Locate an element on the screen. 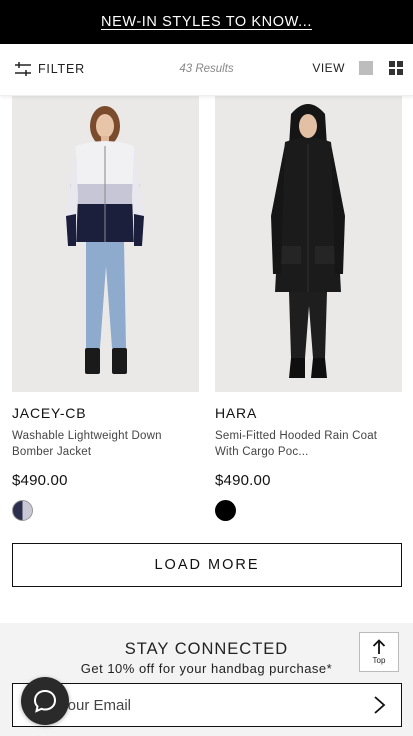  load-more-label: LOAD MORE is located at coordinates (207, 565).